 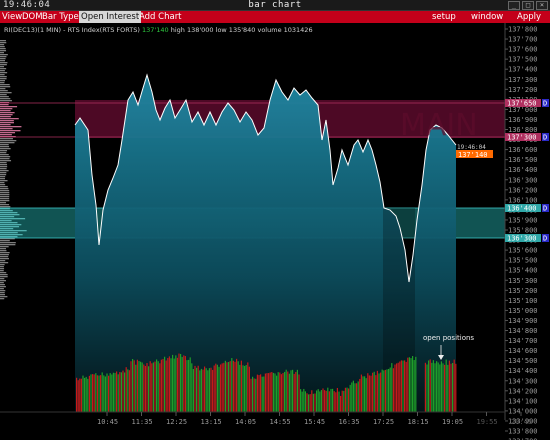 I want to click on minimize-icon: _, so click(x=514, y=5).